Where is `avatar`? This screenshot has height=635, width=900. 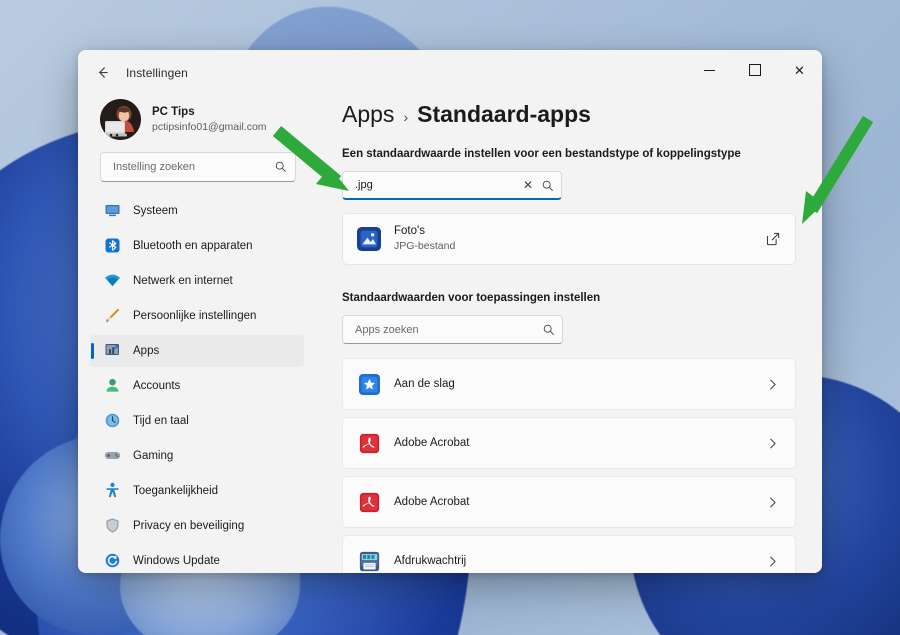
avatar is located at coordinates (120, 119).